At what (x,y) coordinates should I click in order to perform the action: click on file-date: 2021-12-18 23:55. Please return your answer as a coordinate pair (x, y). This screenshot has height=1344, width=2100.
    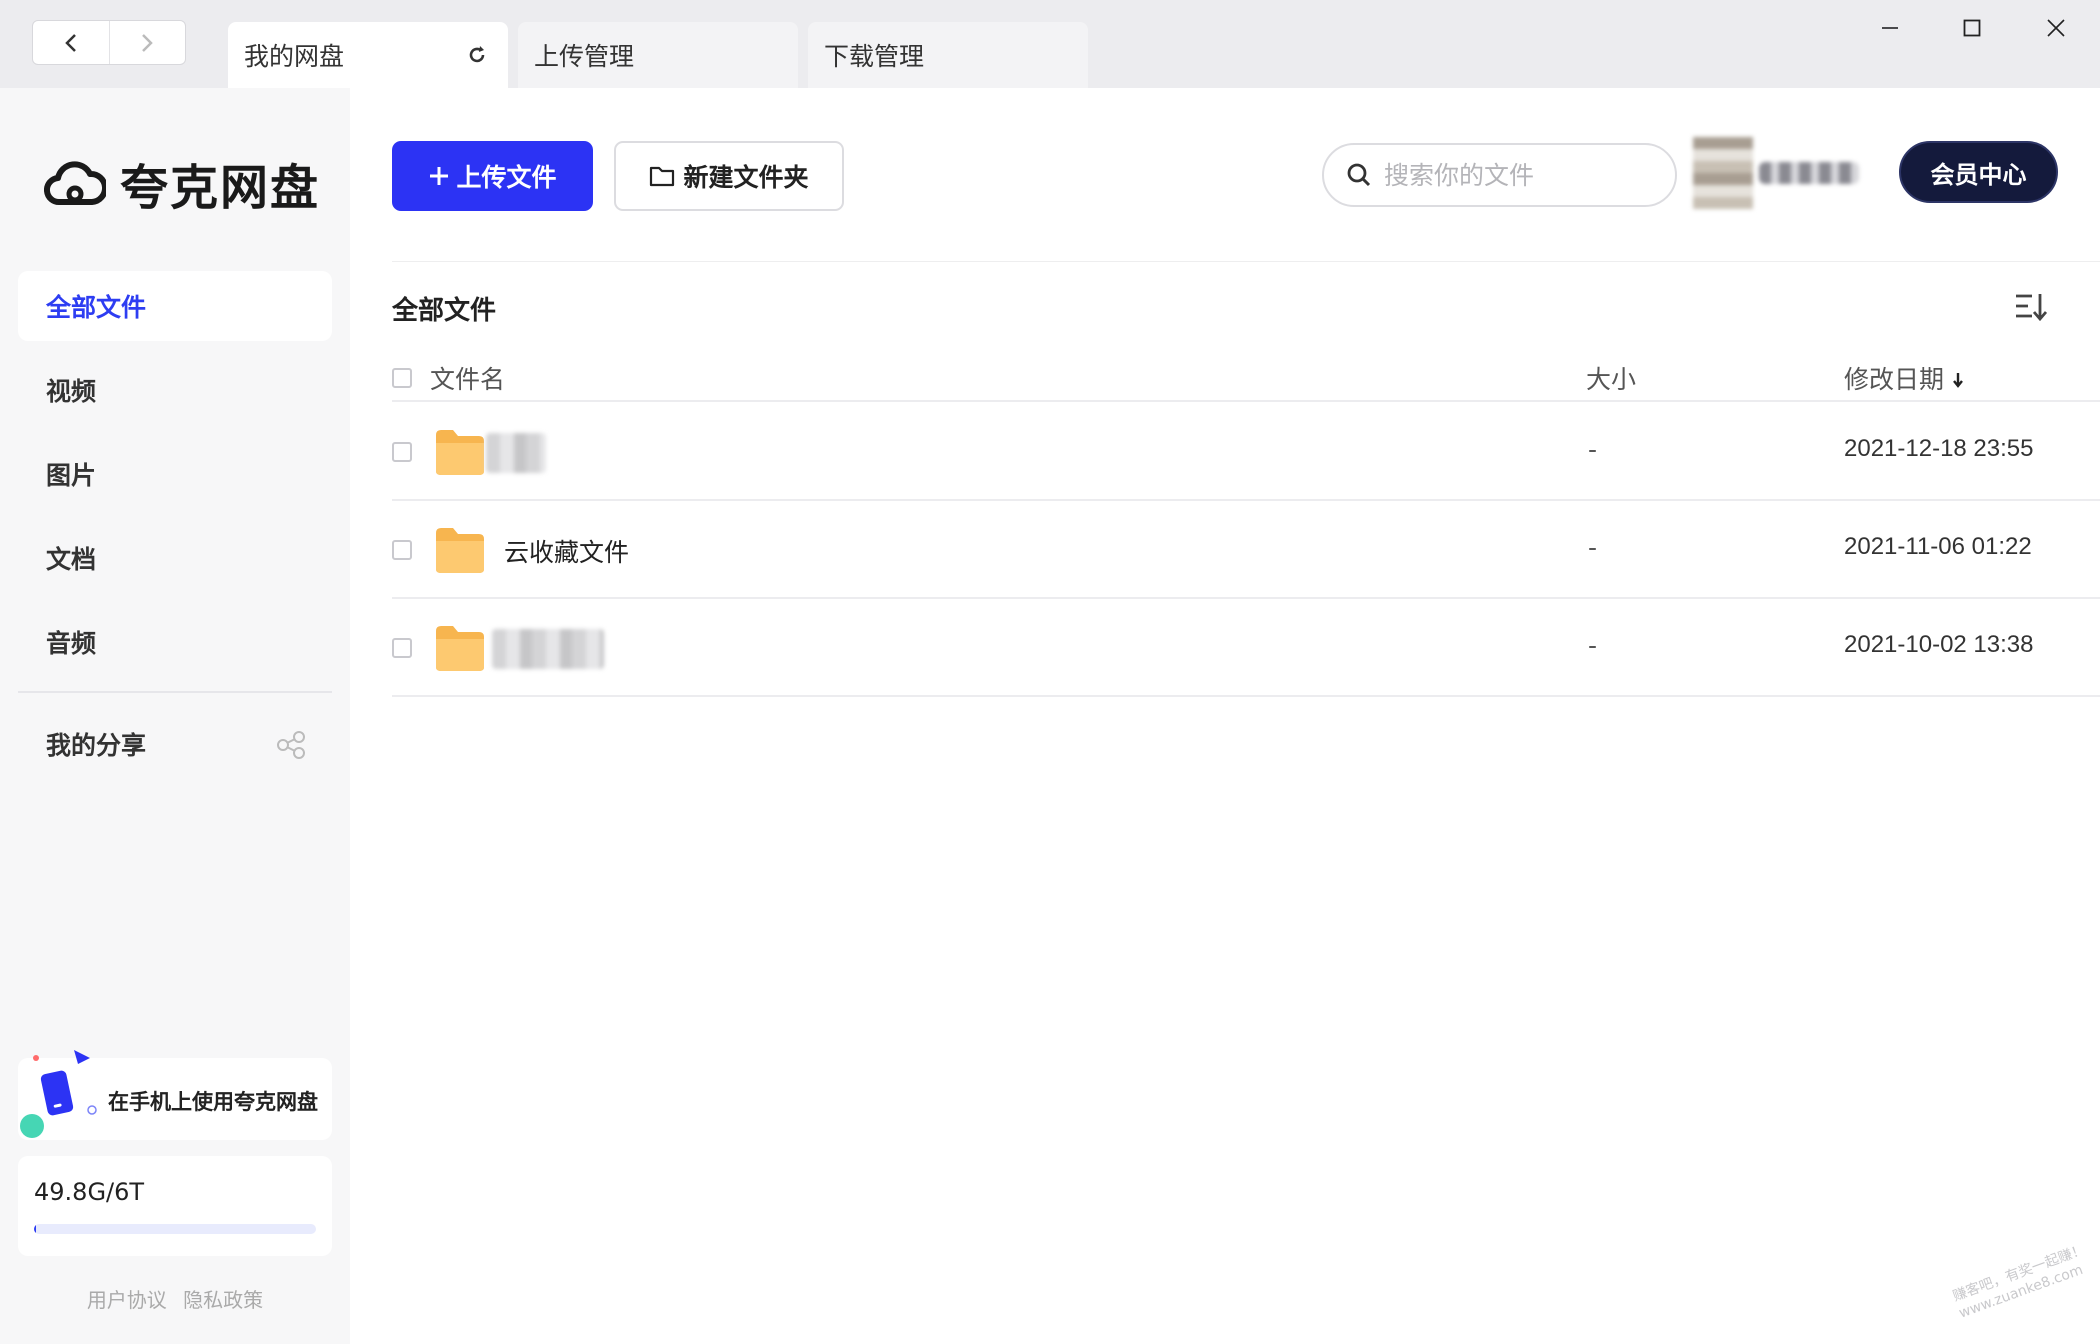
    Looking at the image, I should click on (1939, 448).